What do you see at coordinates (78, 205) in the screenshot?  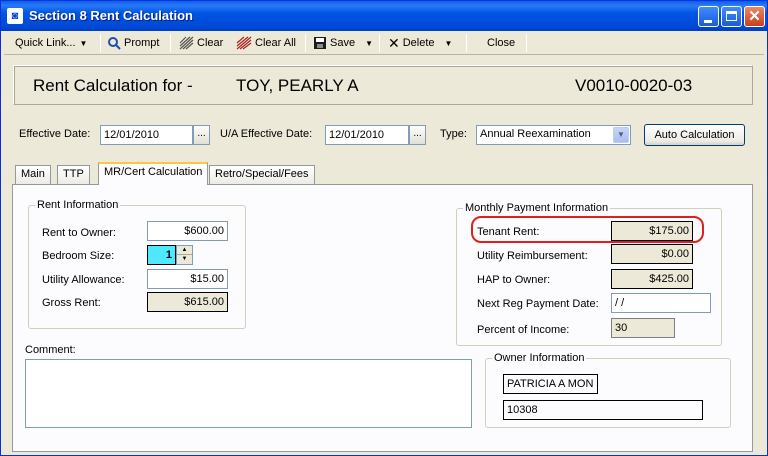 I see `rent-information-title: Rent Information` at bounding box center [78, 205].